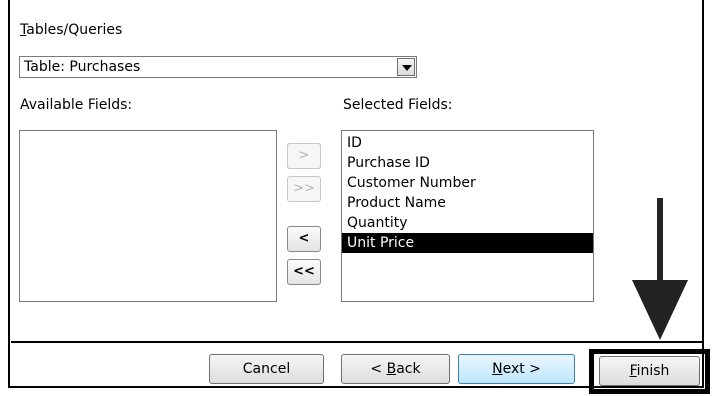  Describe the element at coordinates (357, 342) in the screenshot. I see `footer-divider` at that location.